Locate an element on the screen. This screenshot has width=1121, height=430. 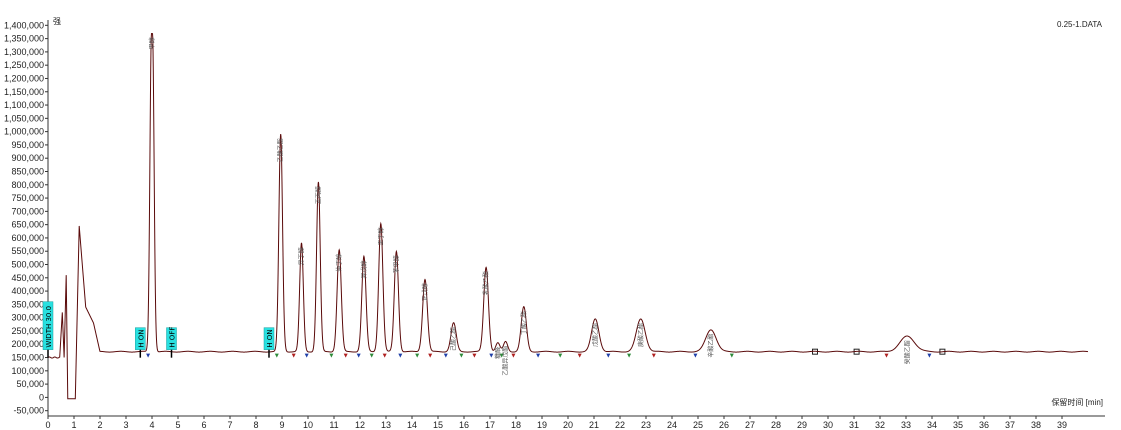
x-tick-label: 9 is located at coordinates (281, 425).